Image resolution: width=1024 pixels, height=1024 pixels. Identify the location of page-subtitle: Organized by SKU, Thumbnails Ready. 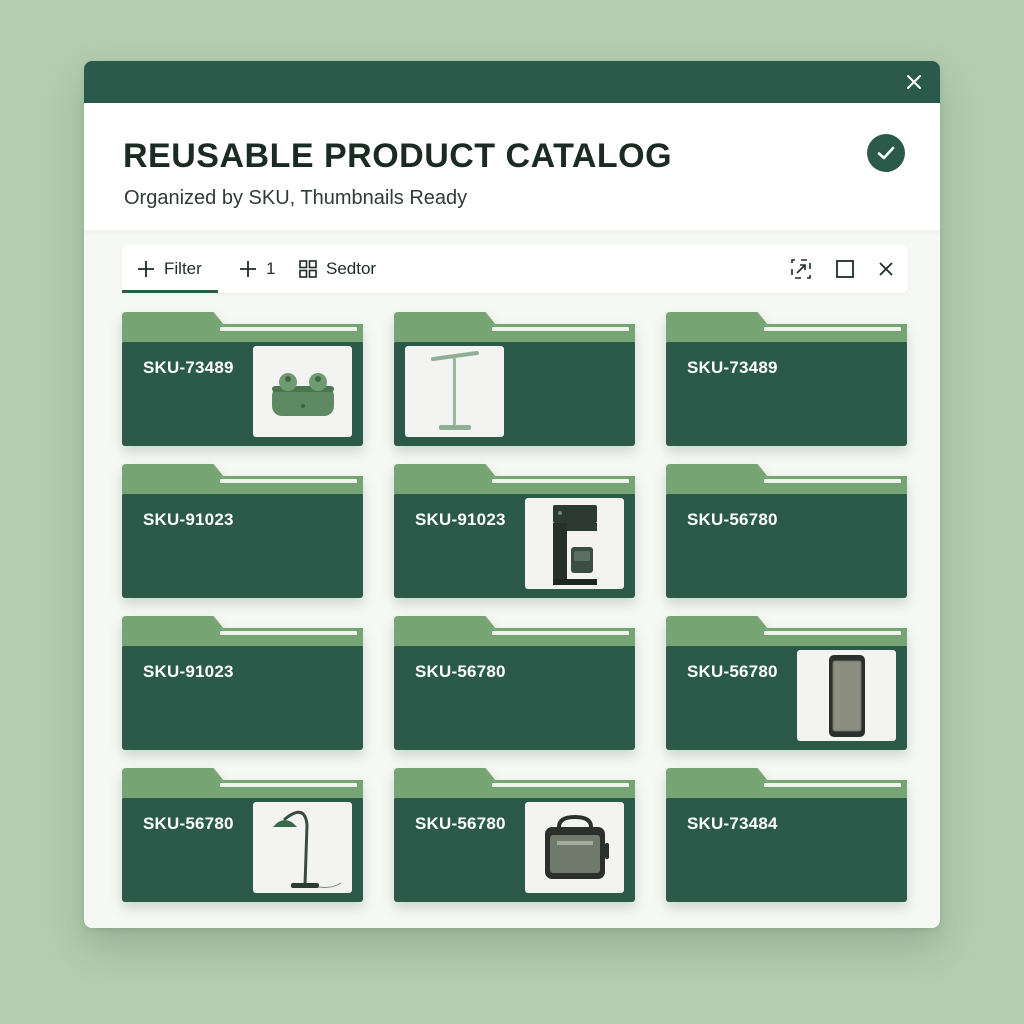
(296, 198).